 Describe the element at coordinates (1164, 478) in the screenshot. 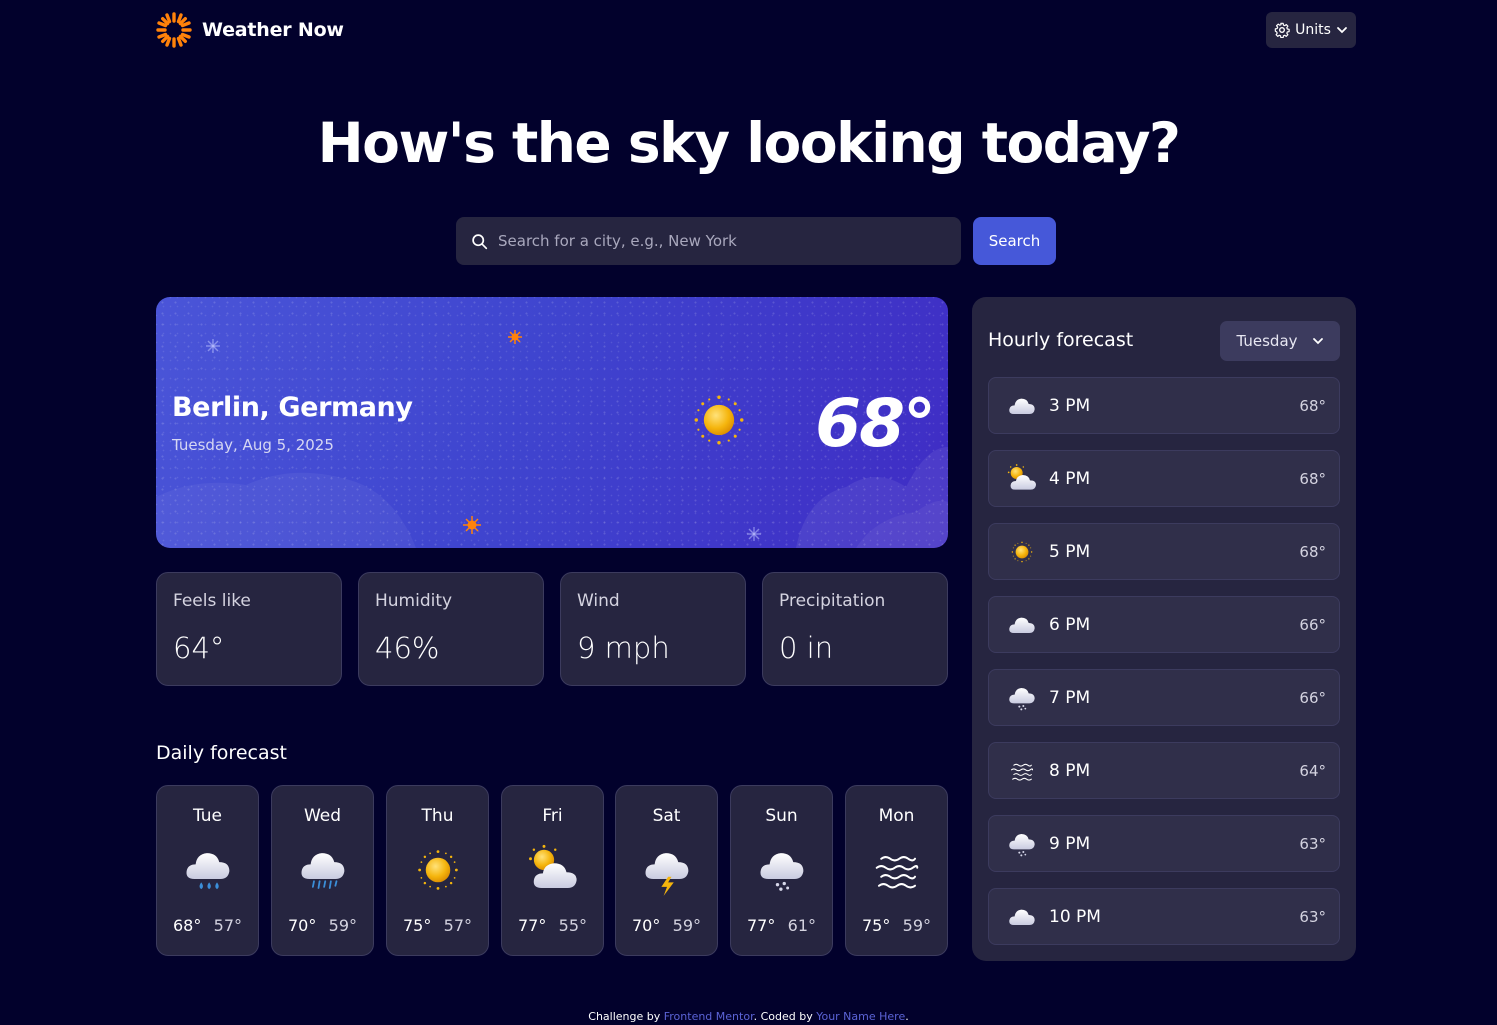

I see `hour-row: 4 PM 68°` at that location.